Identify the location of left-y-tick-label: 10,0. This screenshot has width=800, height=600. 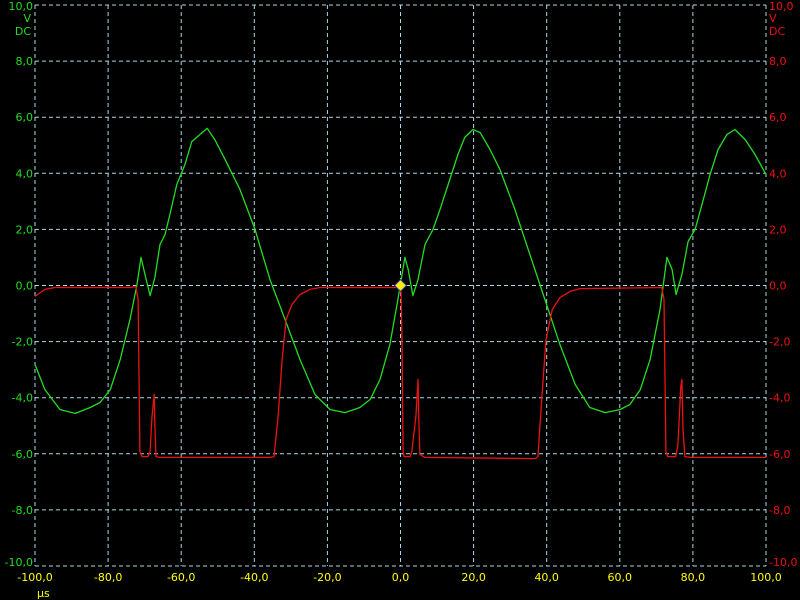
(21, 6).